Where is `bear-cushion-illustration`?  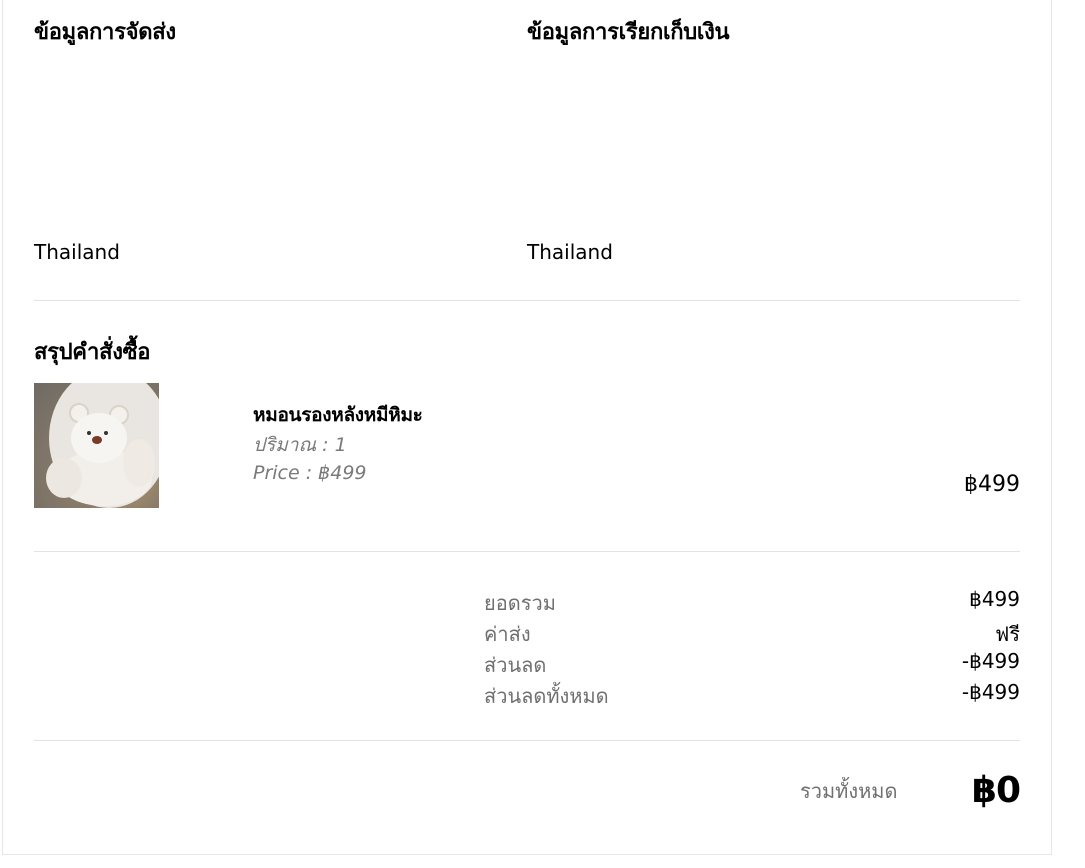 bear-cushion-illustration is located at coordinates (102, 445).